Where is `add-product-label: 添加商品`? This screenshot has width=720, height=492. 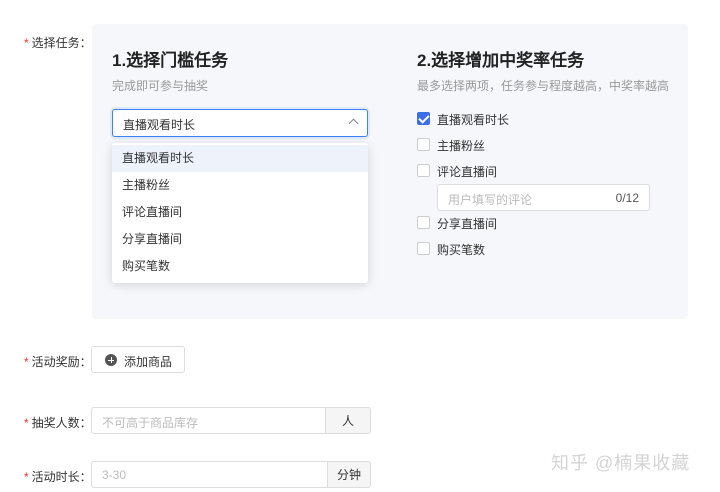
add-product-label: 添加商品 is located at coordinates (148, 362).